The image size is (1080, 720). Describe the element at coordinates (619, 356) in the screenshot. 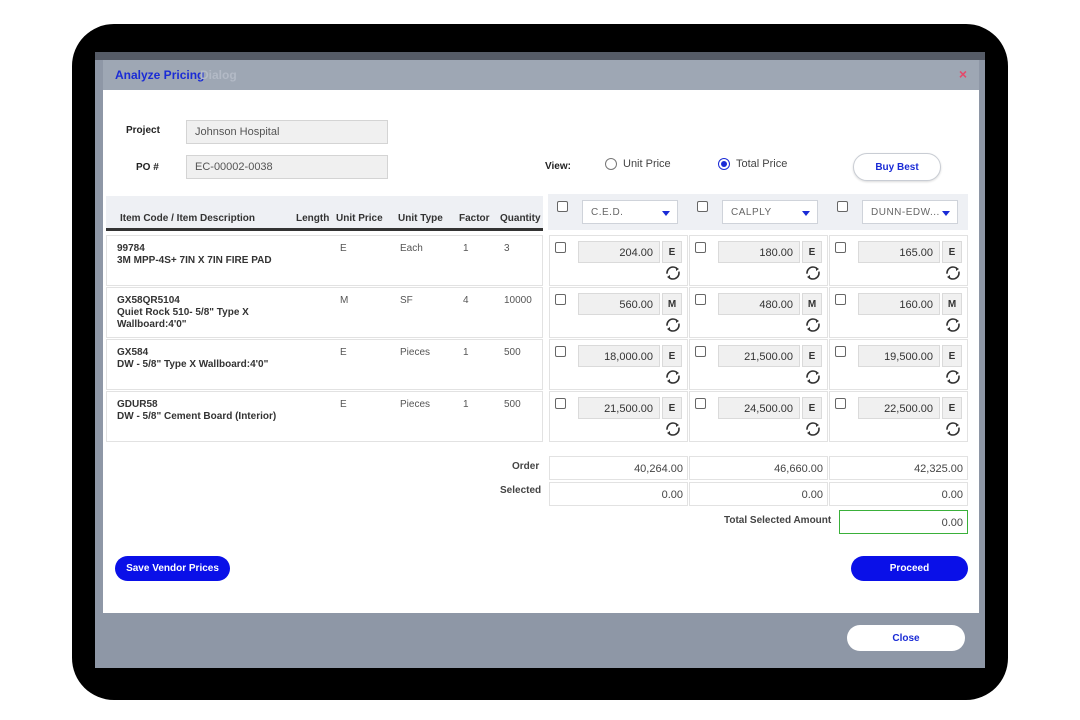

I see `price-input: 18,000.00` at that location.